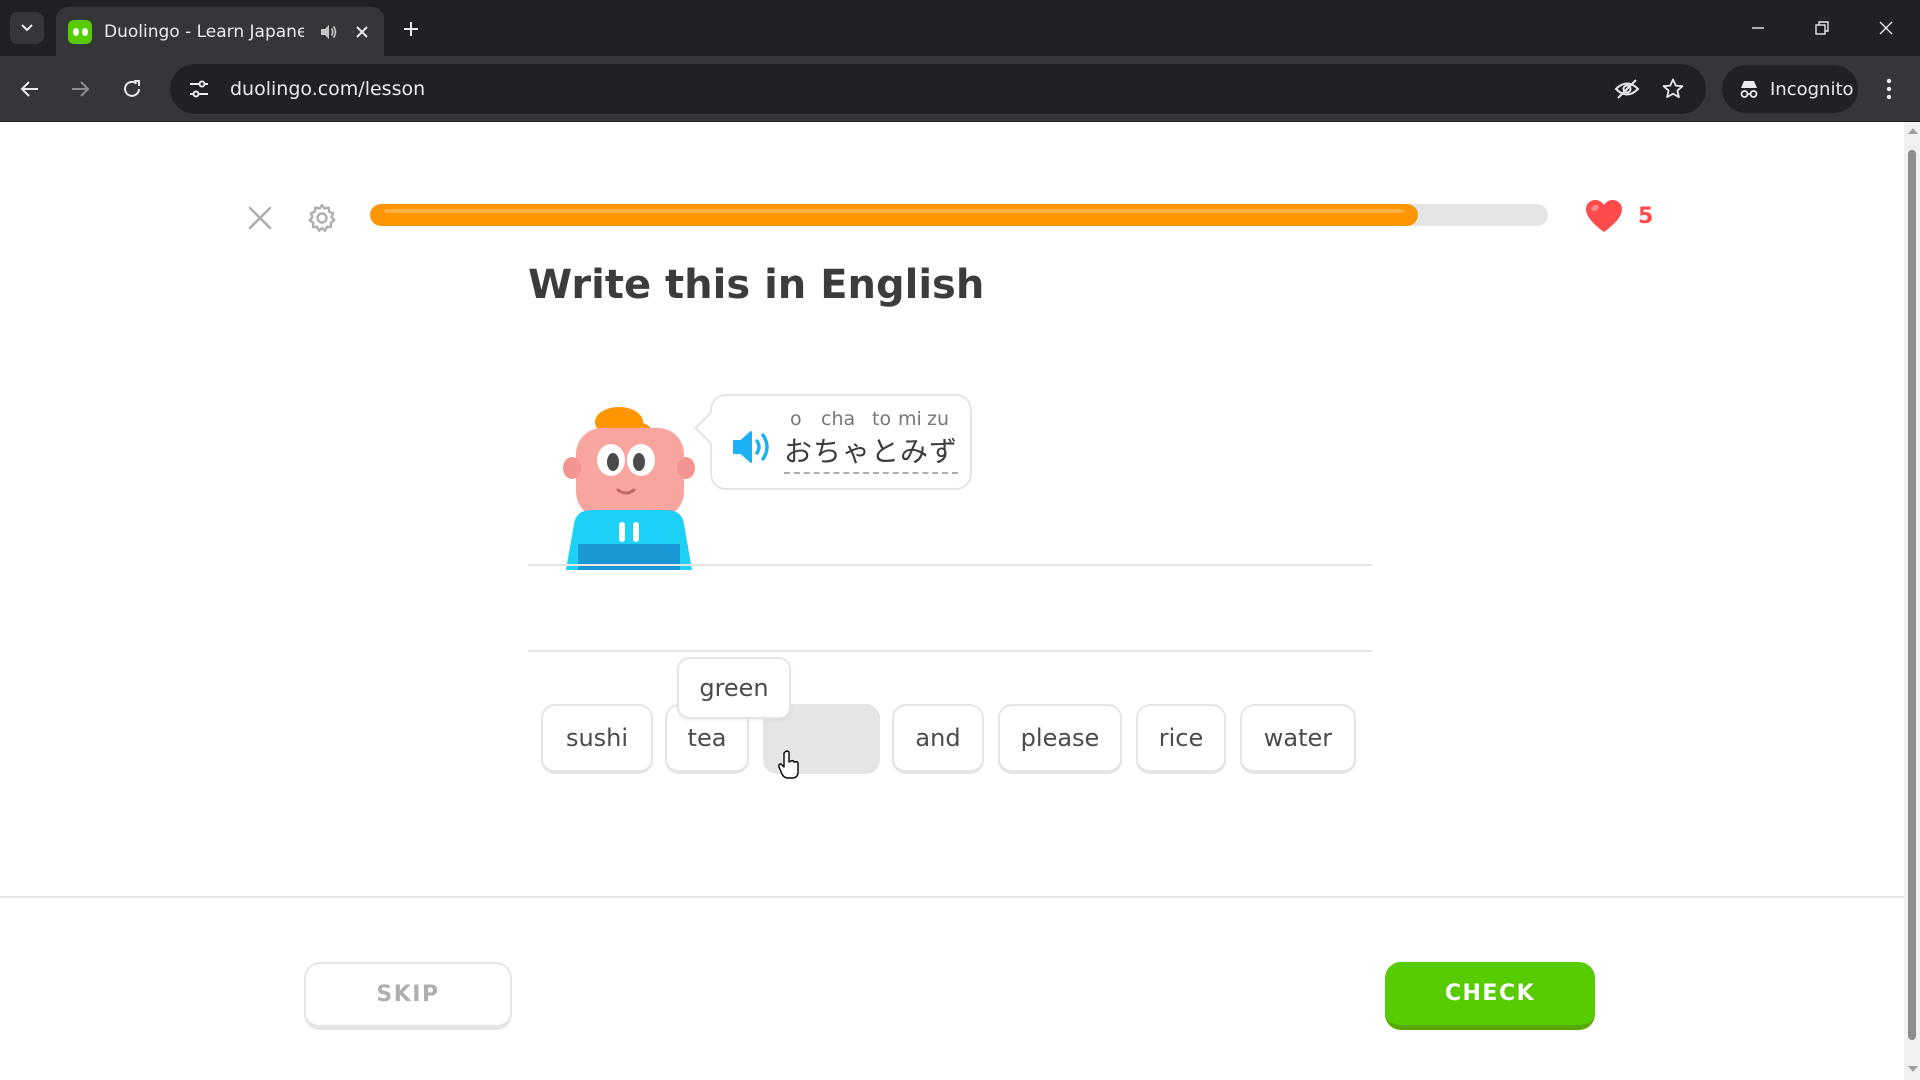 The image size is (1920, 1080). What do you see at coordinates (1181, 739) in the screenshot?
I see `word-bank-tile: rice` at bounding box center [1181, 739].